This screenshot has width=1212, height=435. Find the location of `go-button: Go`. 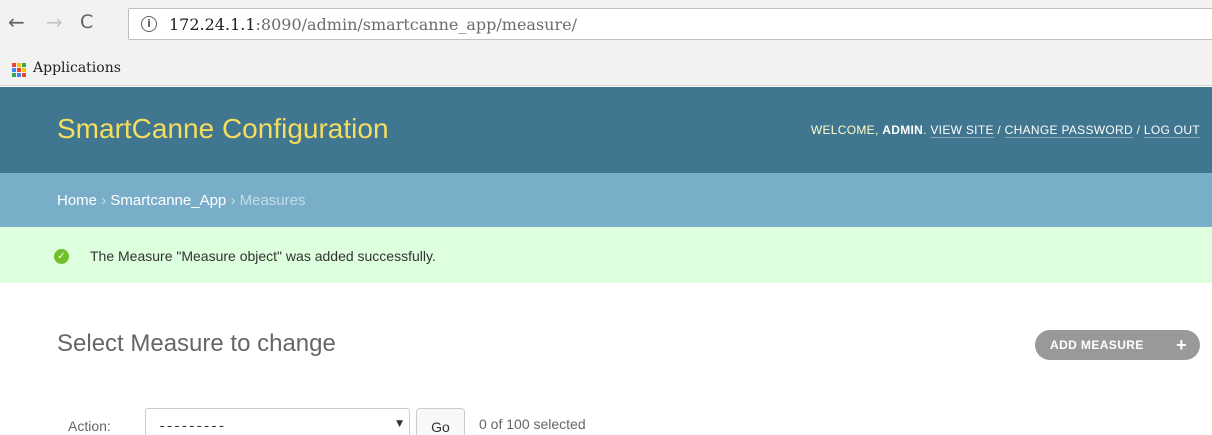

go-button: Go is located at coordinates (440, 421).